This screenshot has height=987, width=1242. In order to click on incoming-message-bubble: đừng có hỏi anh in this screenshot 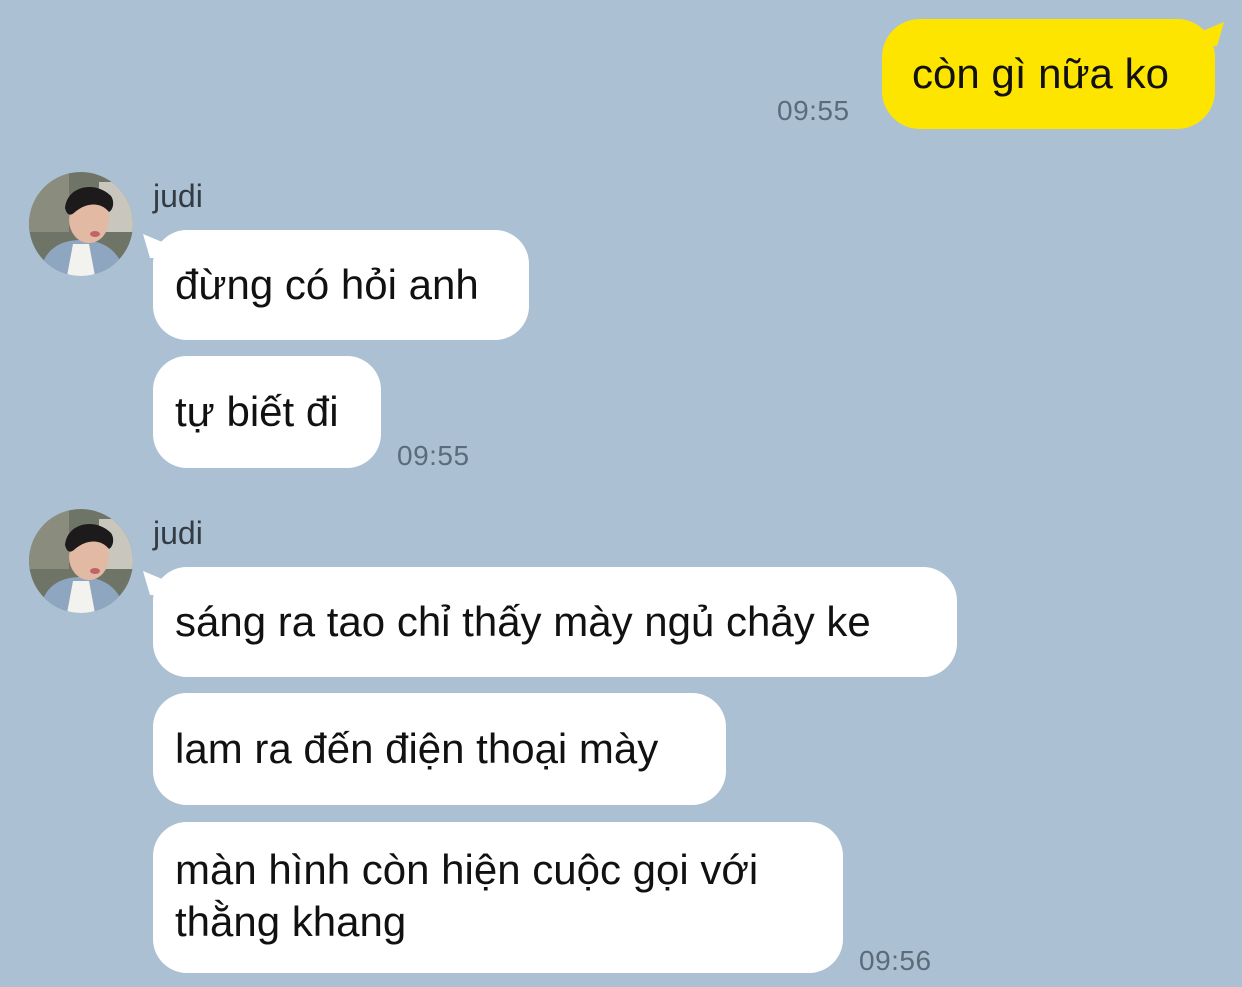, I will do `click(341, 285)`.